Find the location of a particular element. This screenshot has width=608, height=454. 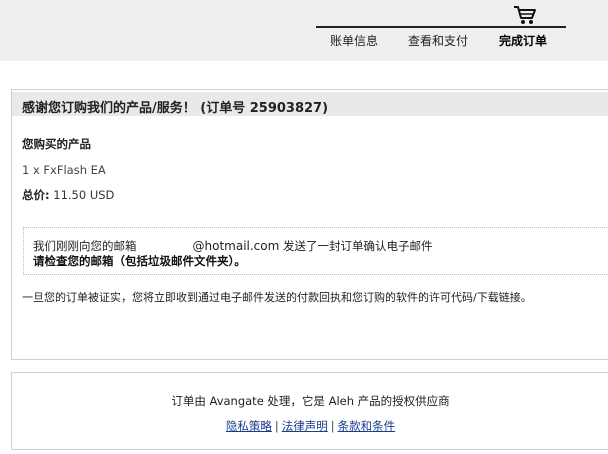

privacy-policy-link: 隐私策略 is located at coordinates (249, 426).